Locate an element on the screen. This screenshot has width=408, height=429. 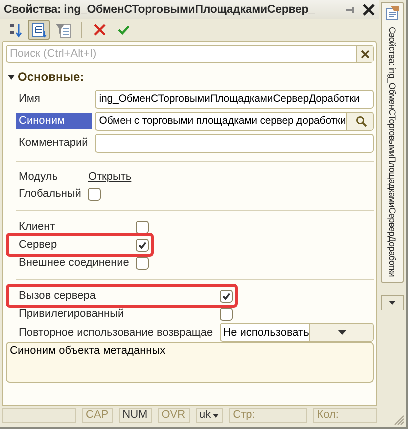
property-label: Глобальный is located at coordinates (51, 194).